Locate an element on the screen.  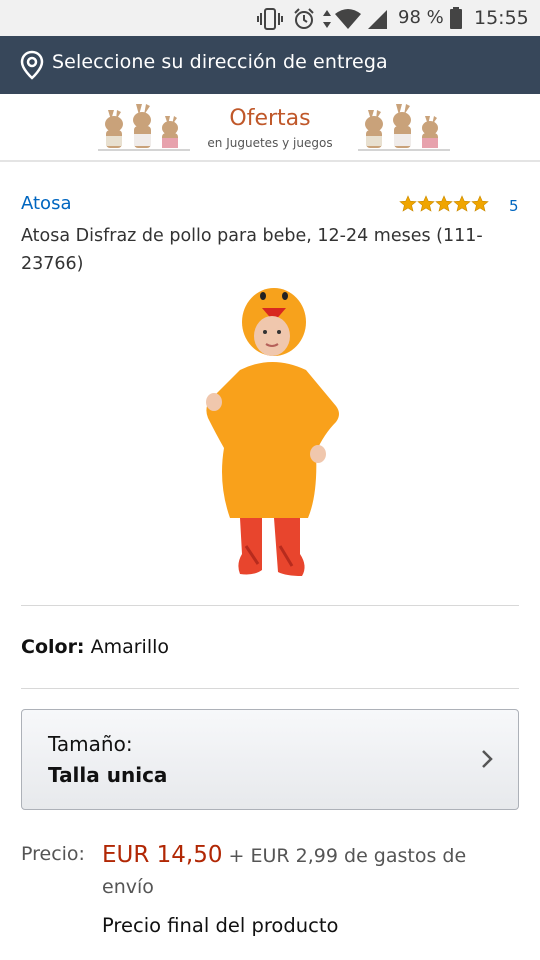
price-label: Precio: is located at coordinates (53, 854).